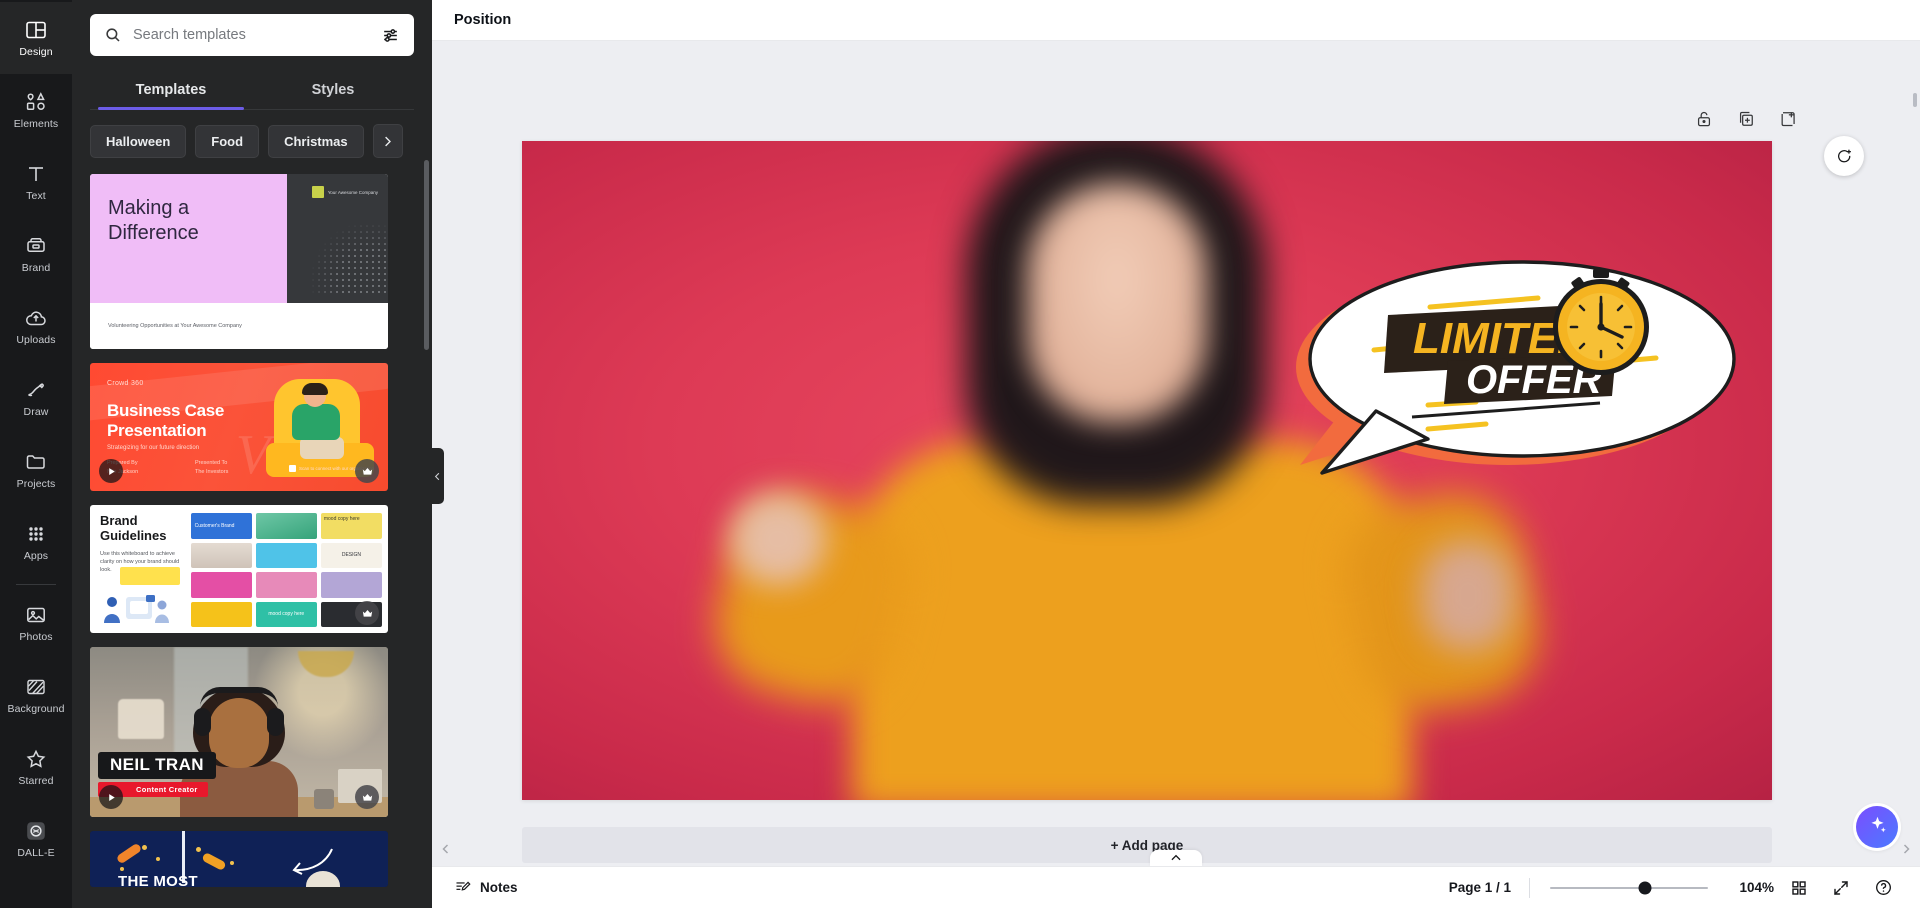  Describe the element at coordinates (446, 848) in the screenshot. I see `scroll-left-icon` at that location.